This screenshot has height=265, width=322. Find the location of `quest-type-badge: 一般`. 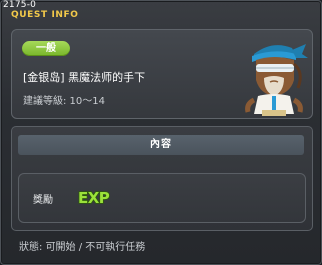

quest-type-badge: 一般 is located at coordinates (46, 48).